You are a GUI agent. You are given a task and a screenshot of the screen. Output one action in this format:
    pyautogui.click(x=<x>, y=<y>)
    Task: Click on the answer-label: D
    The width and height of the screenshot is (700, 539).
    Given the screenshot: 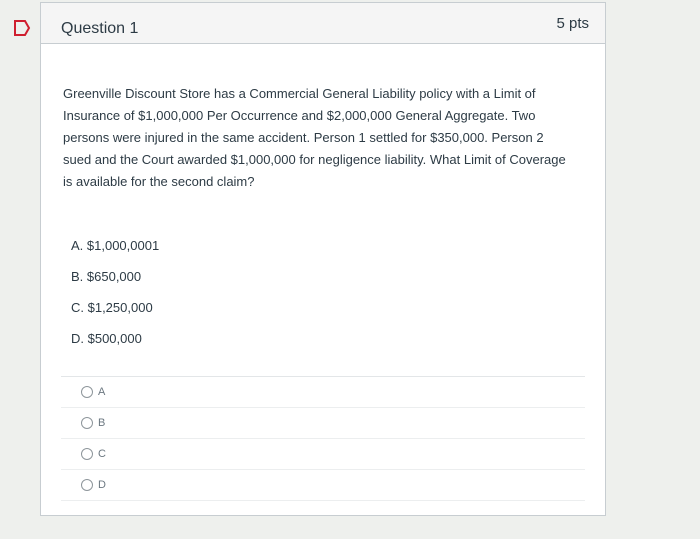 What is the action you would take?
    pyautogui.click(x=102, y=485)
    